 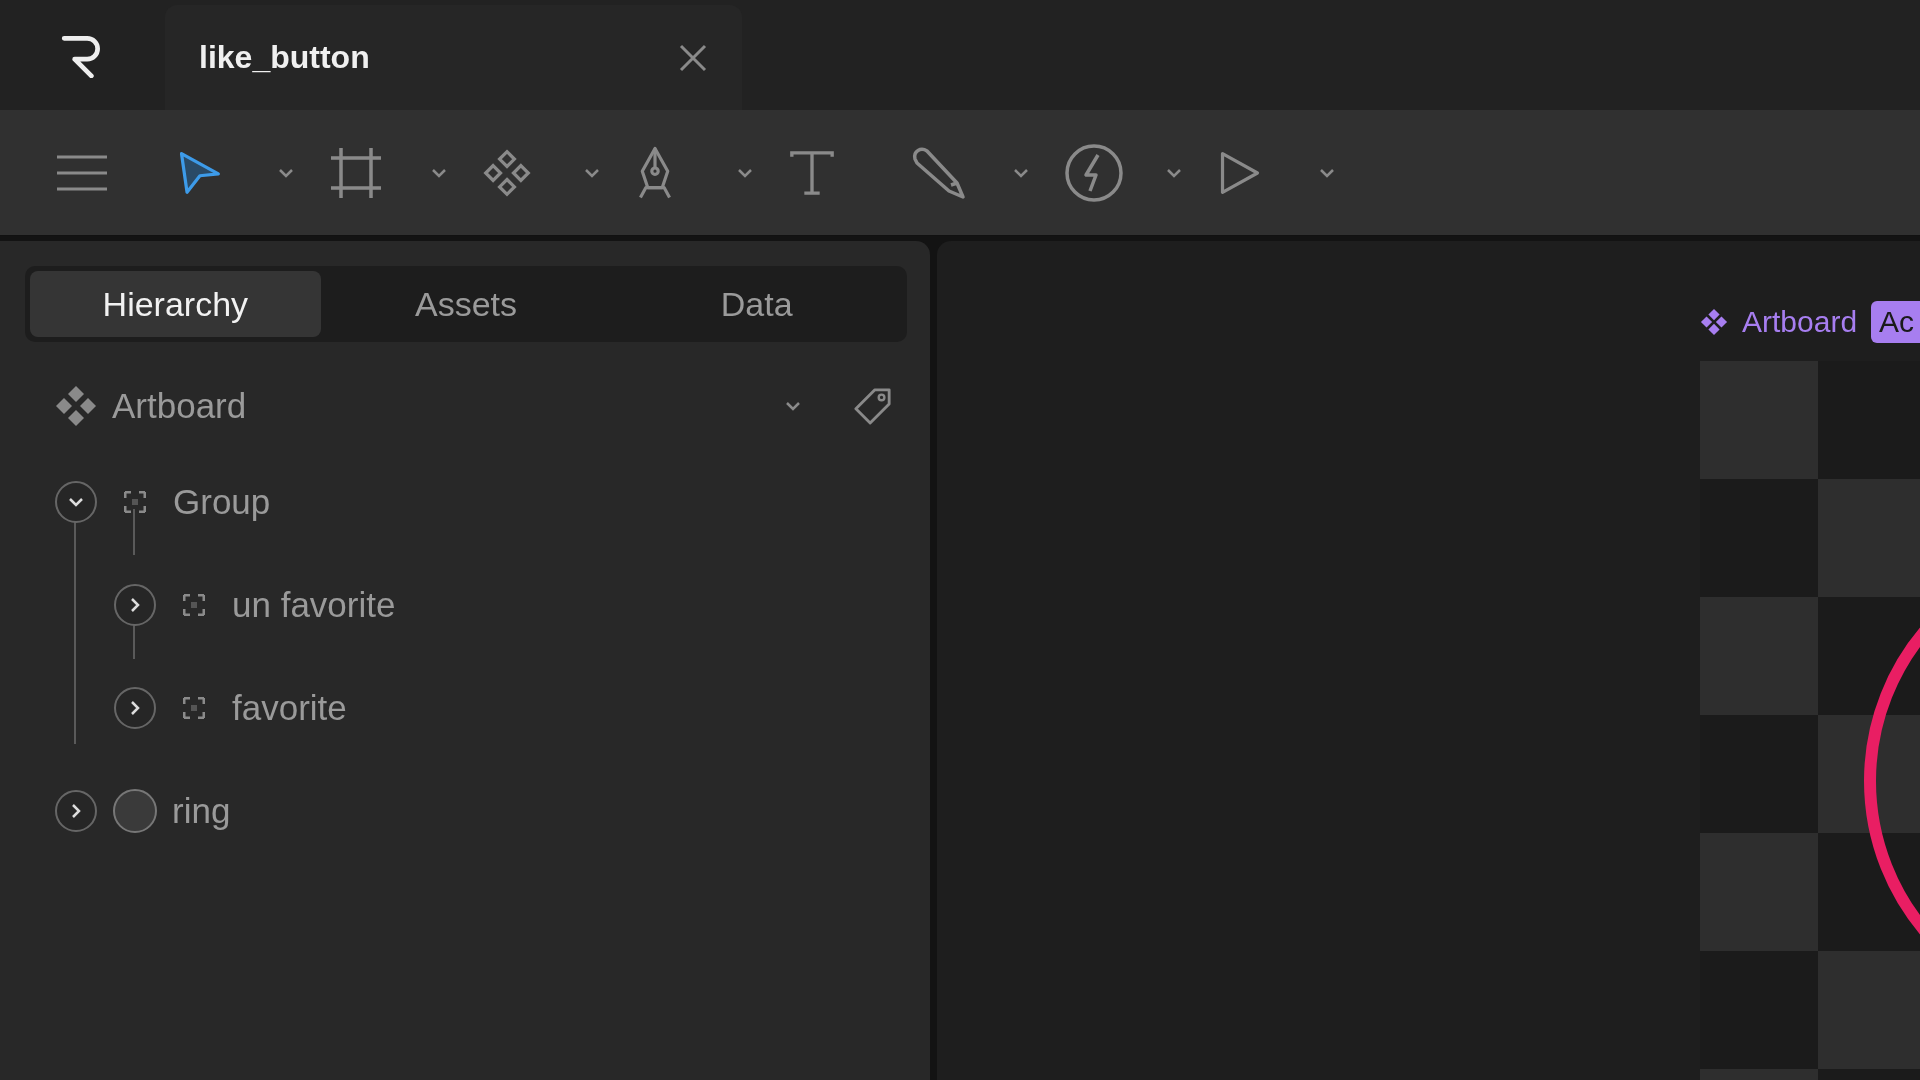 I want to click on text-icon, so click(x=812, y=172).